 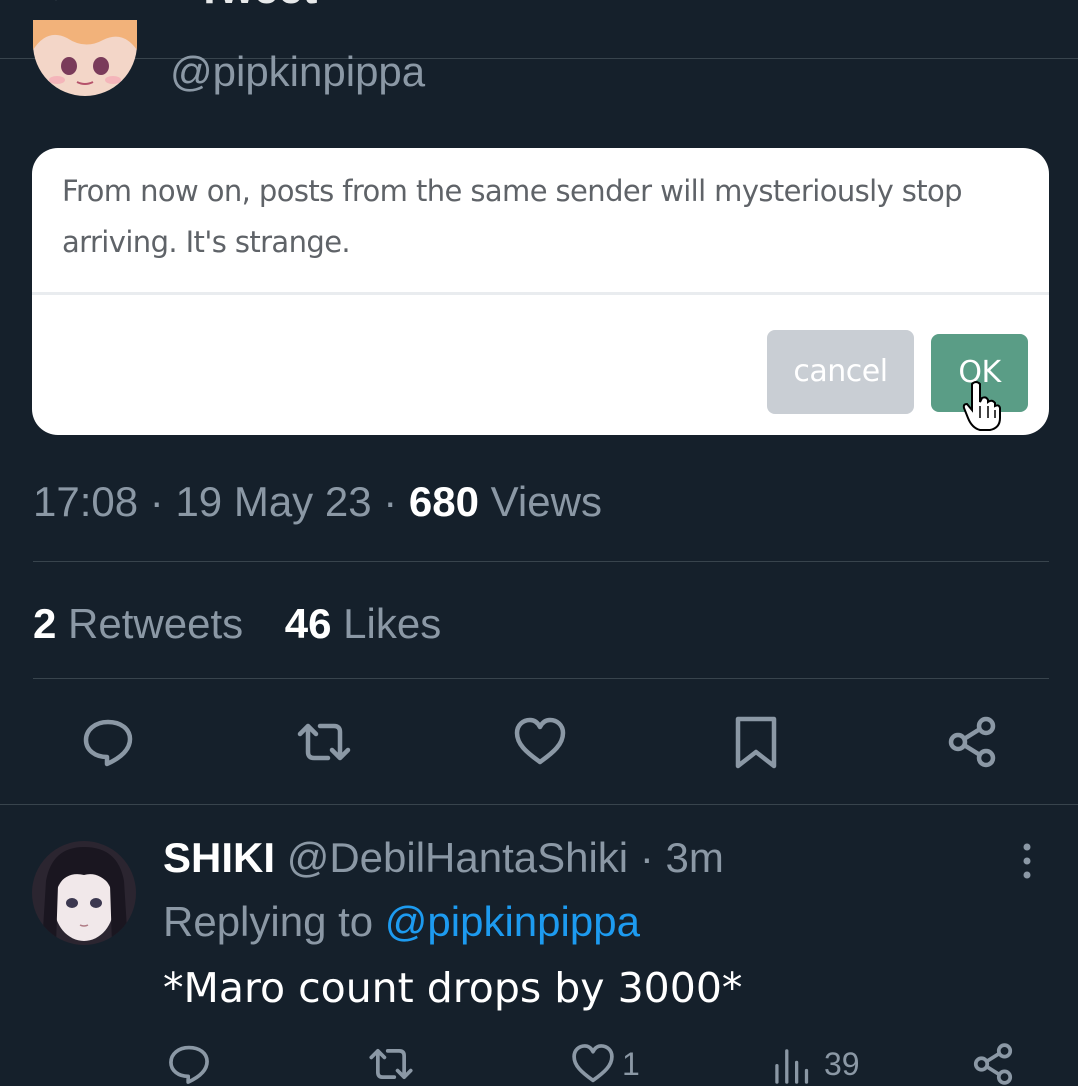 What do you see at coordinates (84, 893) in the screenshot?
I see `reply-avatar` at bounding box center [84, 893].